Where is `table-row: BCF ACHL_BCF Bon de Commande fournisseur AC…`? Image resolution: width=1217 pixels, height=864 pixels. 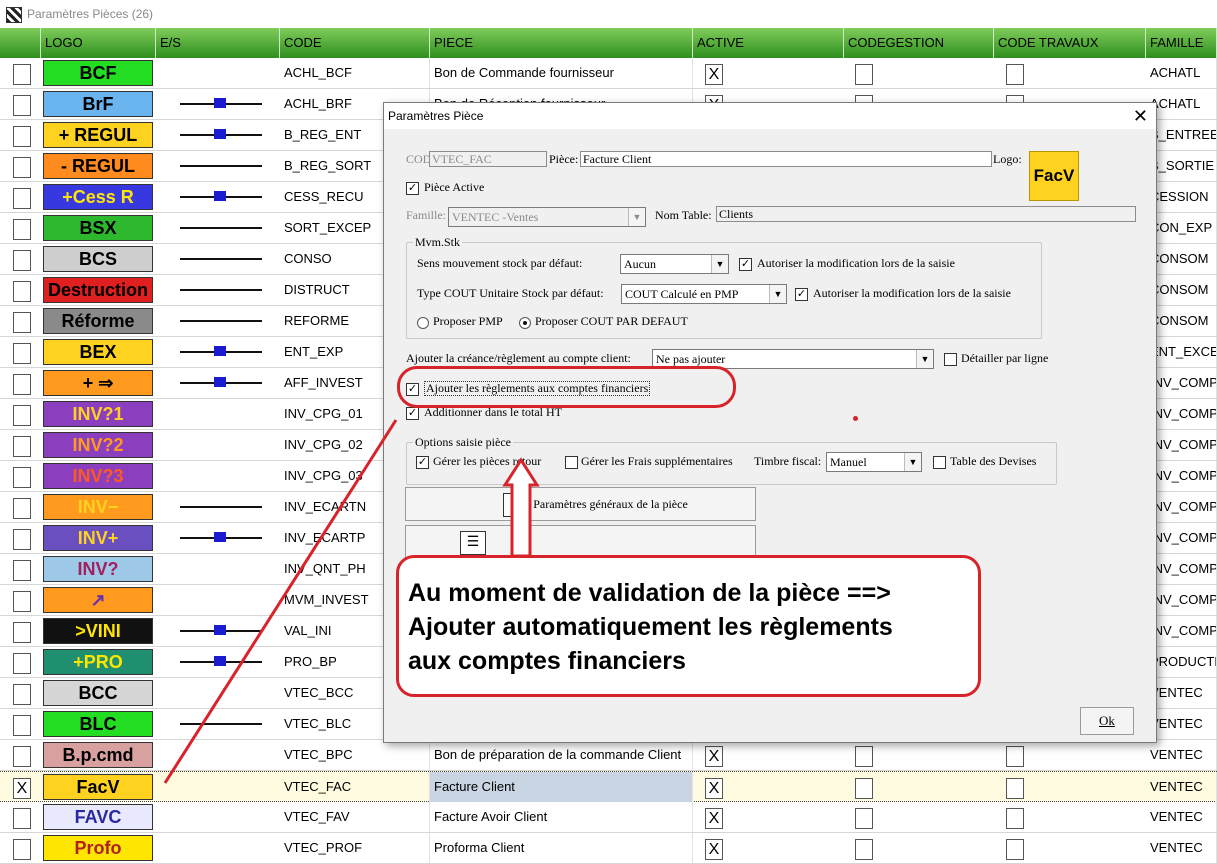 table-row: BCF ACHL_BCF Bon de Commande fournisseur AC… is located at coordinates (608, 73).